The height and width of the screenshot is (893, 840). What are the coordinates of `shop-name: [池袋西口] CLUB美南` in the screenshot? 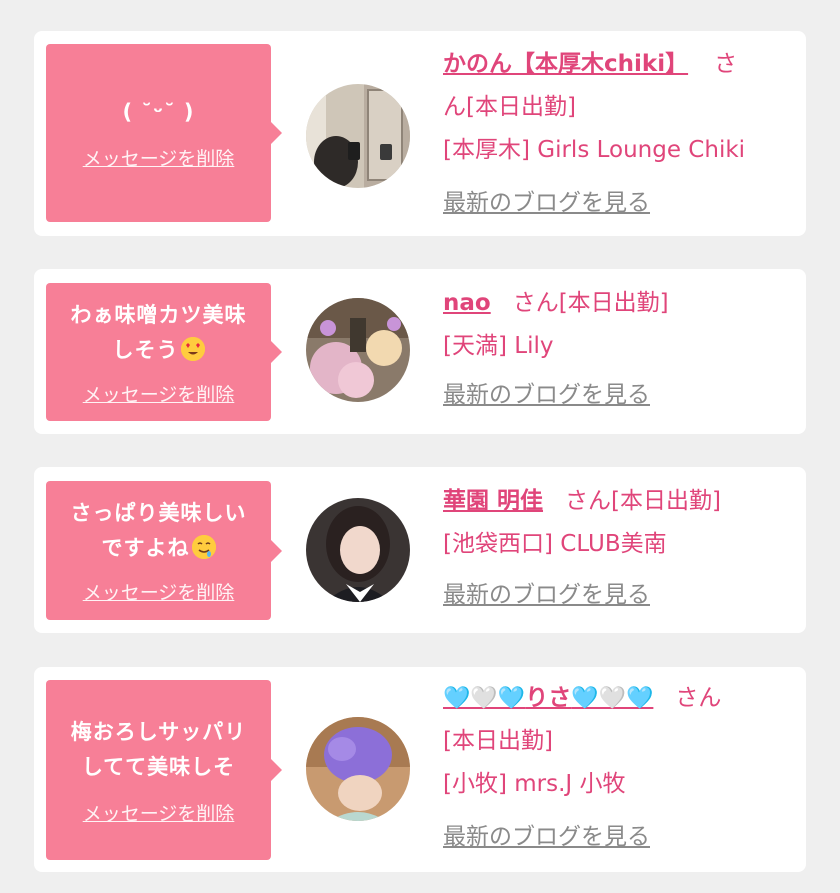 It's located at (555, 544).